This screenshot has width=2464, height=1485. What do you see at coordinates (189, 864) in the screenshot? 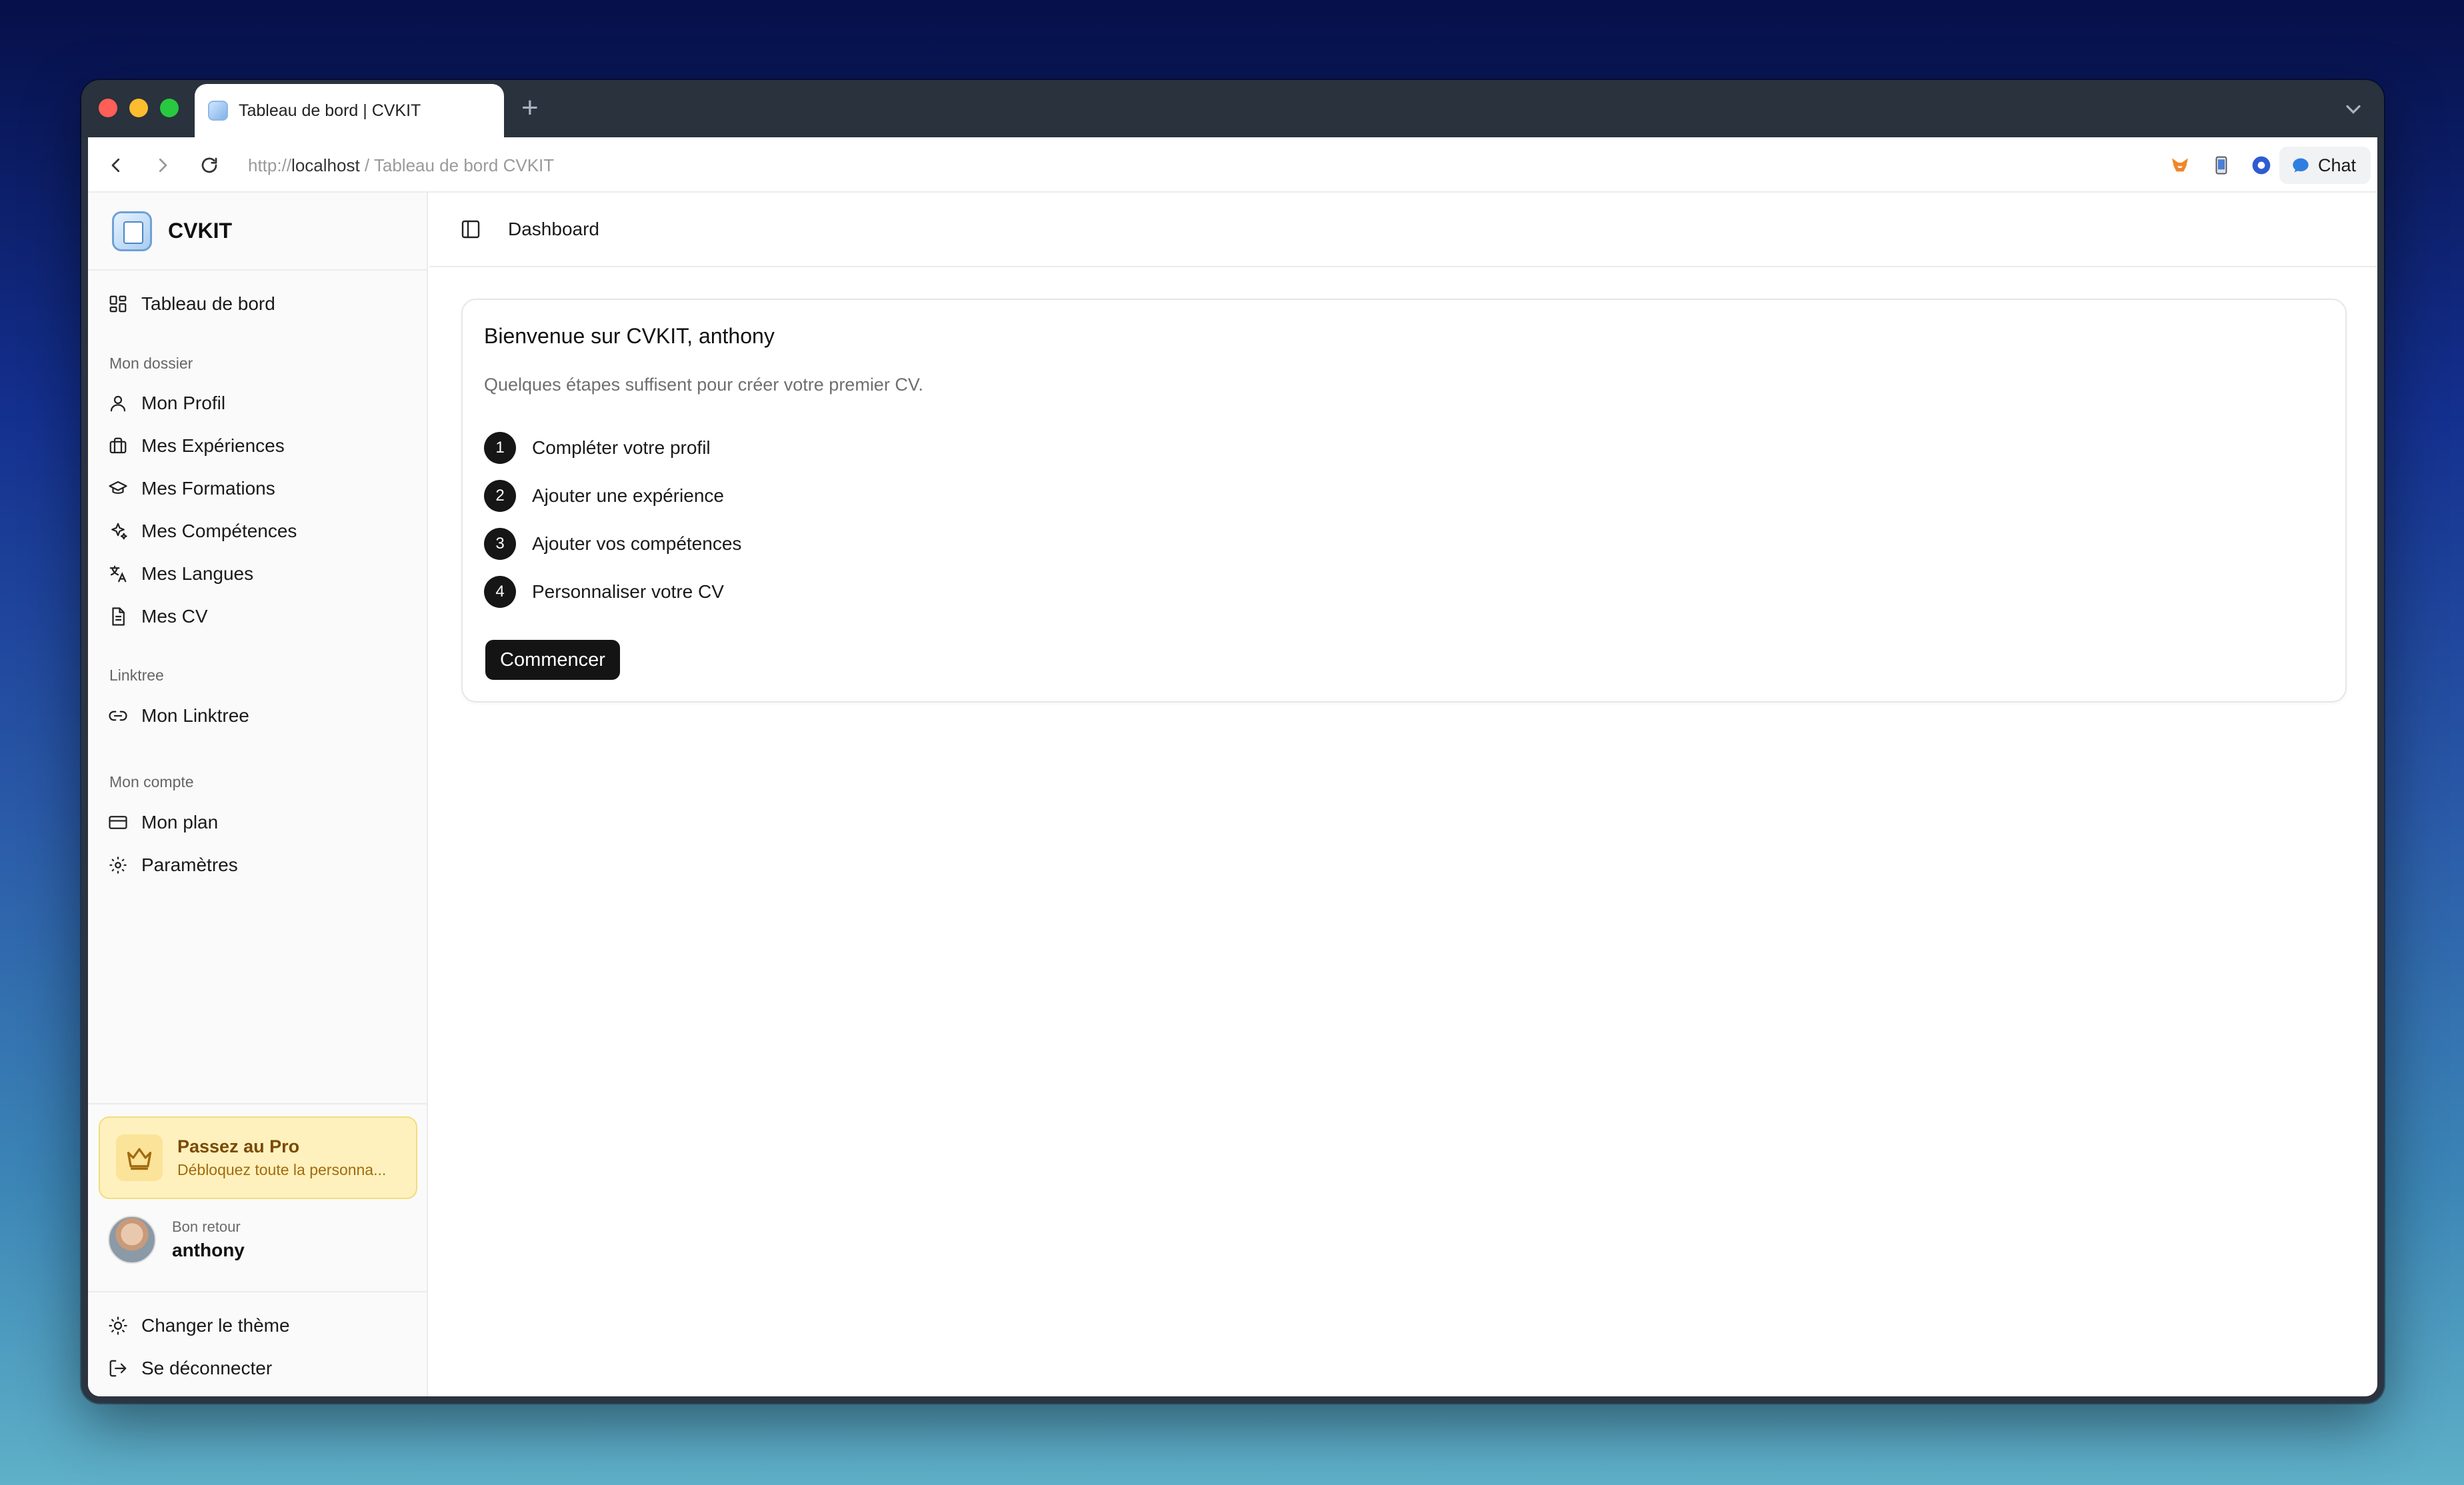
I see `sidebar-item-label: Paramètres` at bounding box center [189, 864].